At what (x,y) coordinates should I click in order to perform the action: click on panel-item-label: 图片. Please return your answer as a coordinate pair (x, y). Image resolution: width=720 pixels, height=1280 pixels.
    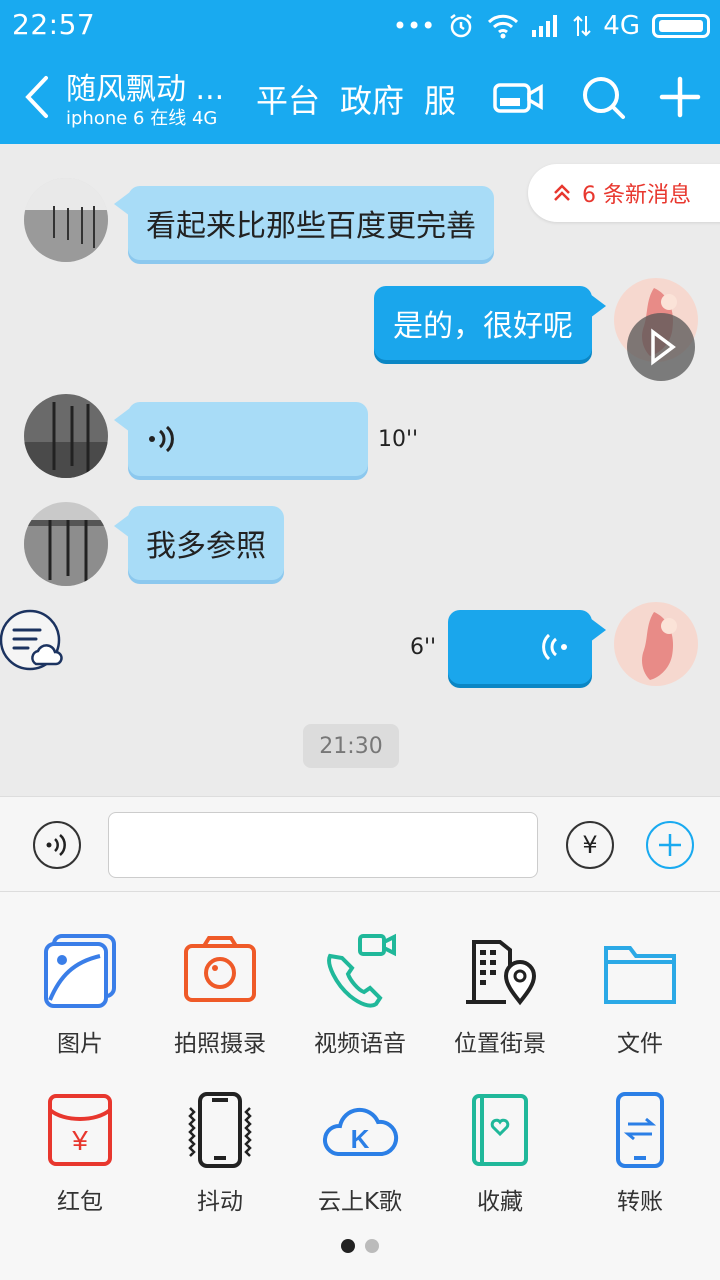
    Looking at the image, I should click on (80, 1044).